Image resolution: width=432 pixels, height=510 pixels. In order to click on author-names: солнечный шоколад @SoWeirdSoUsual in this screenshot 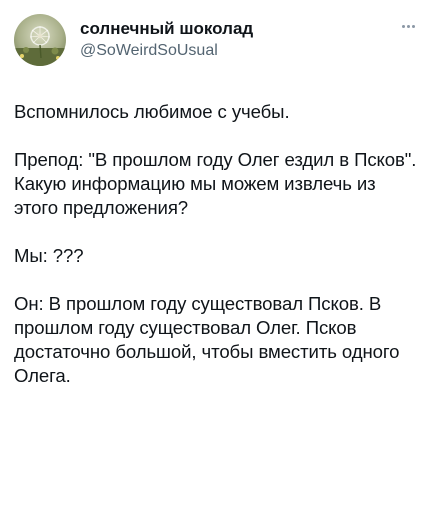, I will do `click(166, 40)`.